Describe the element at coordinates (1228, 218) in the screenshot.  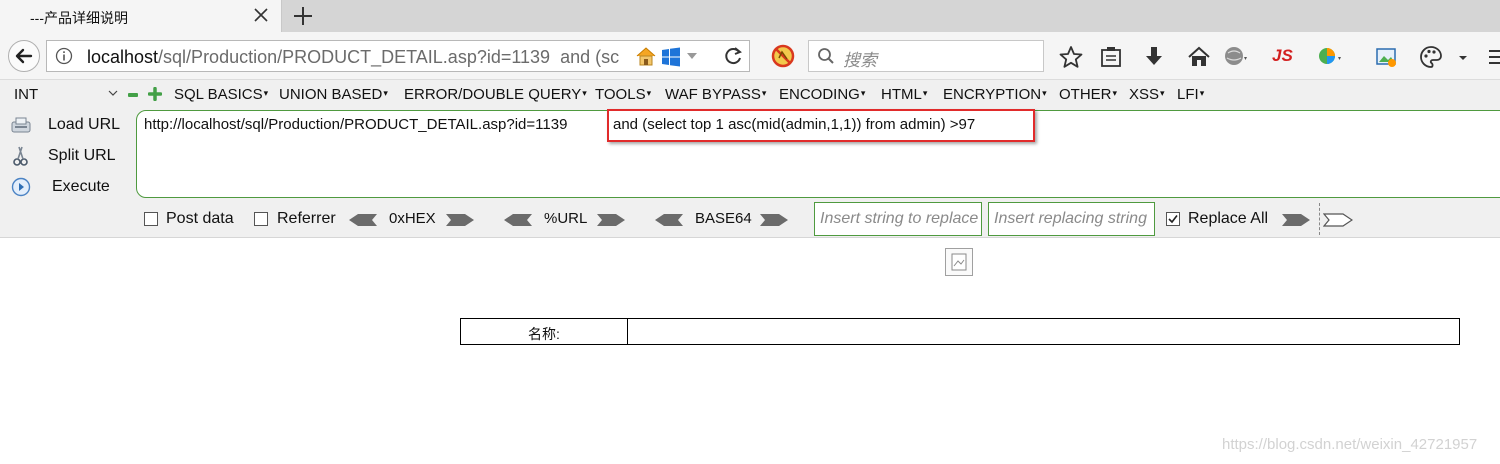
I see `replace-all-label: Replace All` at that location.